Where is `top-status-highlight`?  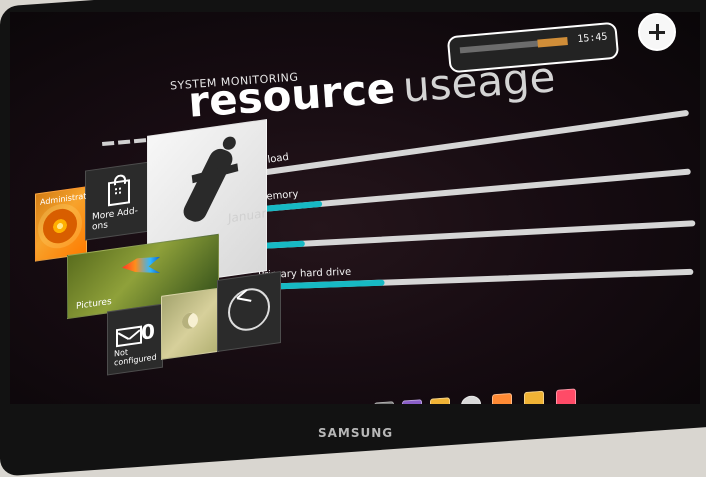 top-status-highlight is located at coordinates (552, 42).